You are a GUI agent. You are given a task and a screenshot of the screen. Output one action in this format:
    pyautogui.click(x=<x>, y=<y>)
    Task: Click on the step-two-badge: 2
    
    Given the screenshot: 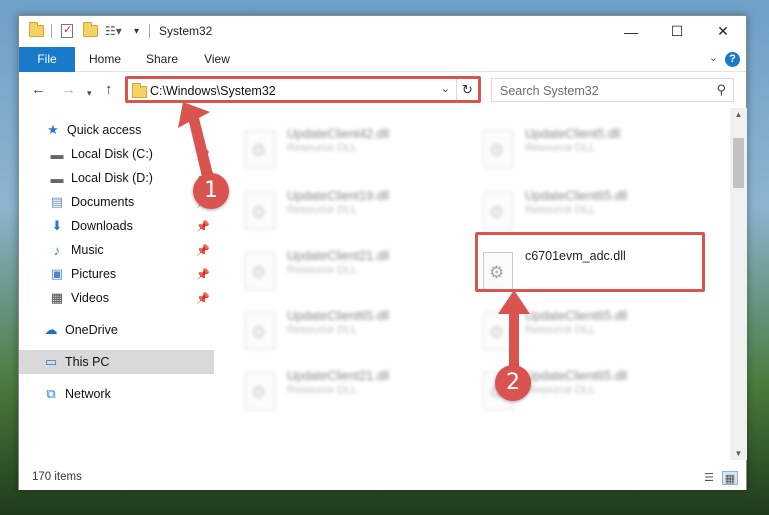 What is the action you would take?
    pyautogui.click(x=513, y=383)
    